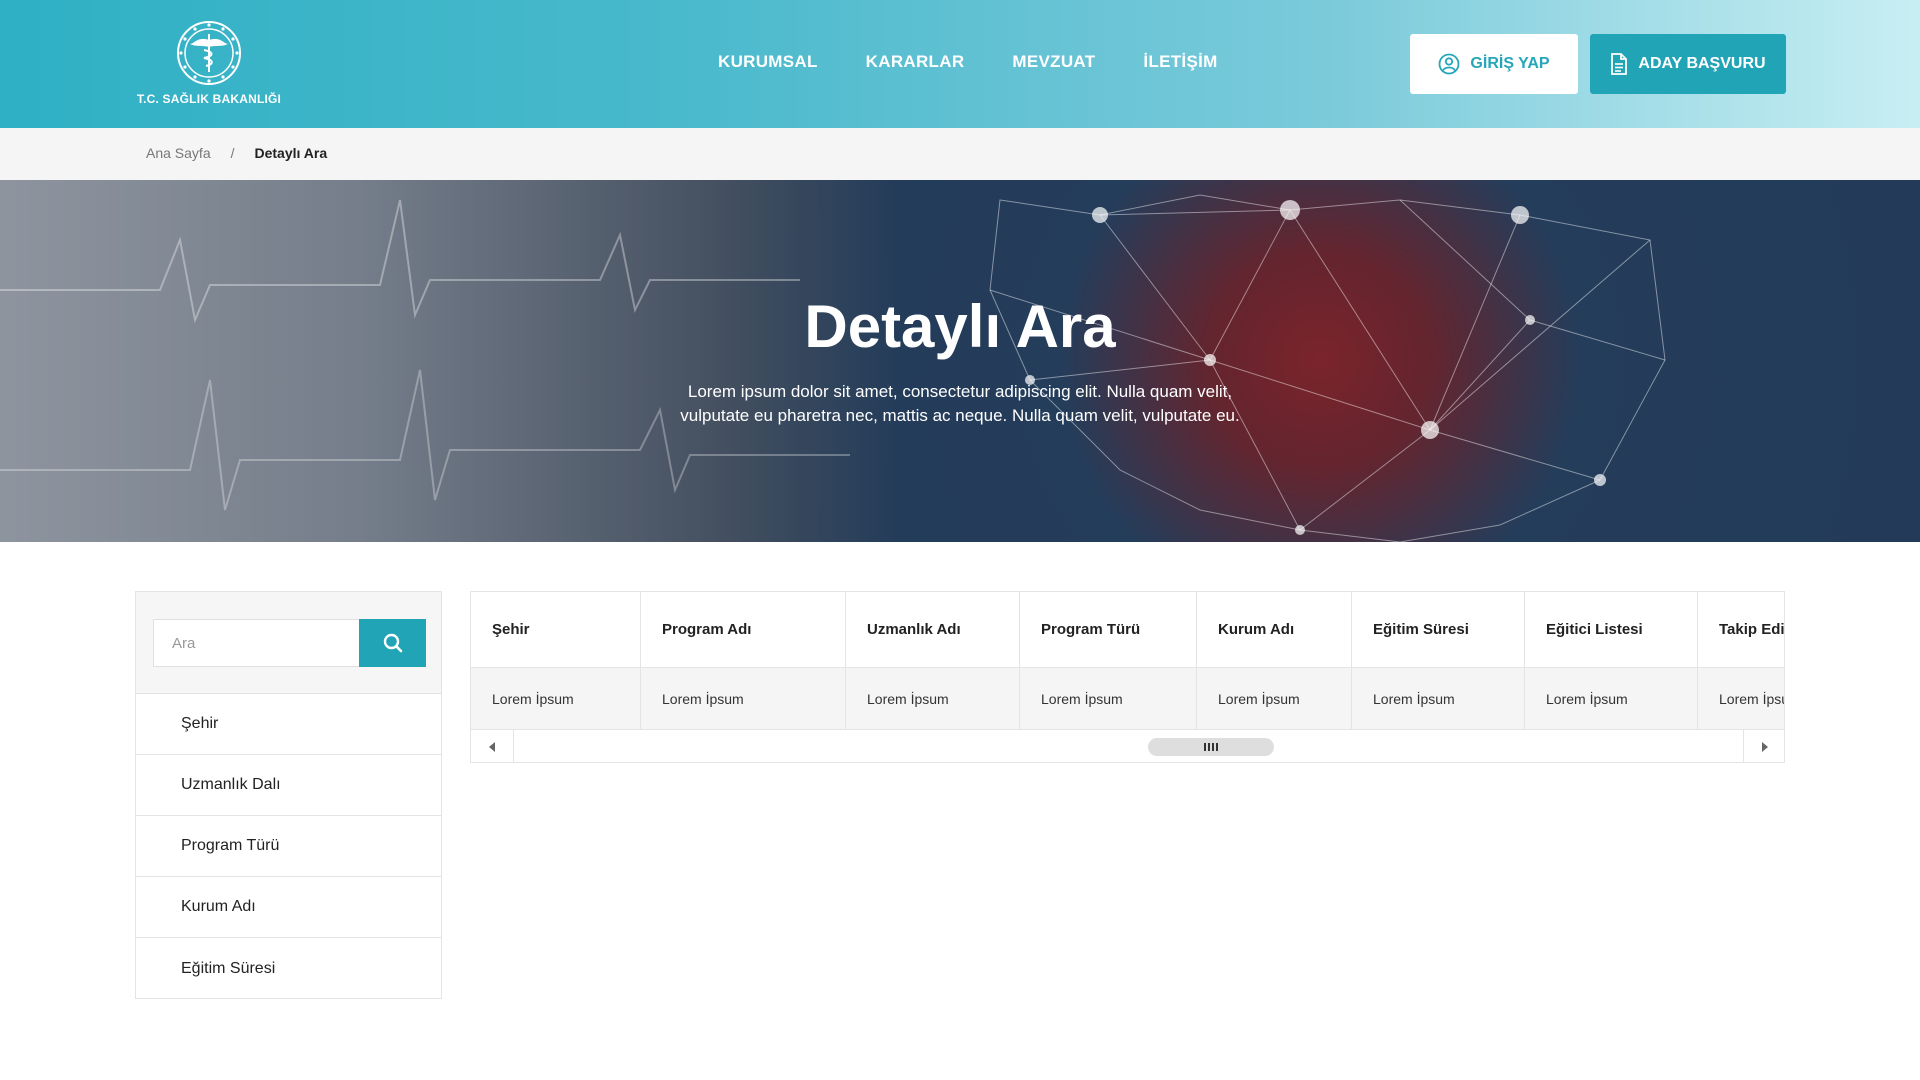 The width and height of the screenshot is (1920, 1080). What do you see at coordinates (288, 724) in the screenshot?
I see `filter-item-sehir: Şehir` at bounding box center [288, 724].